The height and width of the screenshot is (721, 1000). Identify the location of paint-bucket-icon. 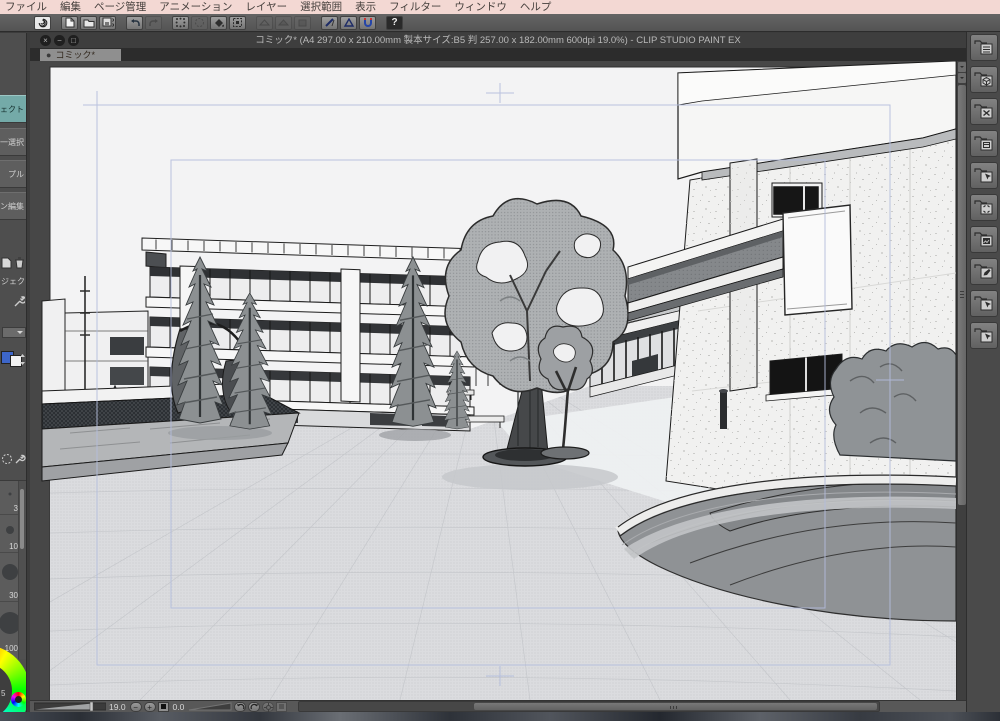
(219, 23).